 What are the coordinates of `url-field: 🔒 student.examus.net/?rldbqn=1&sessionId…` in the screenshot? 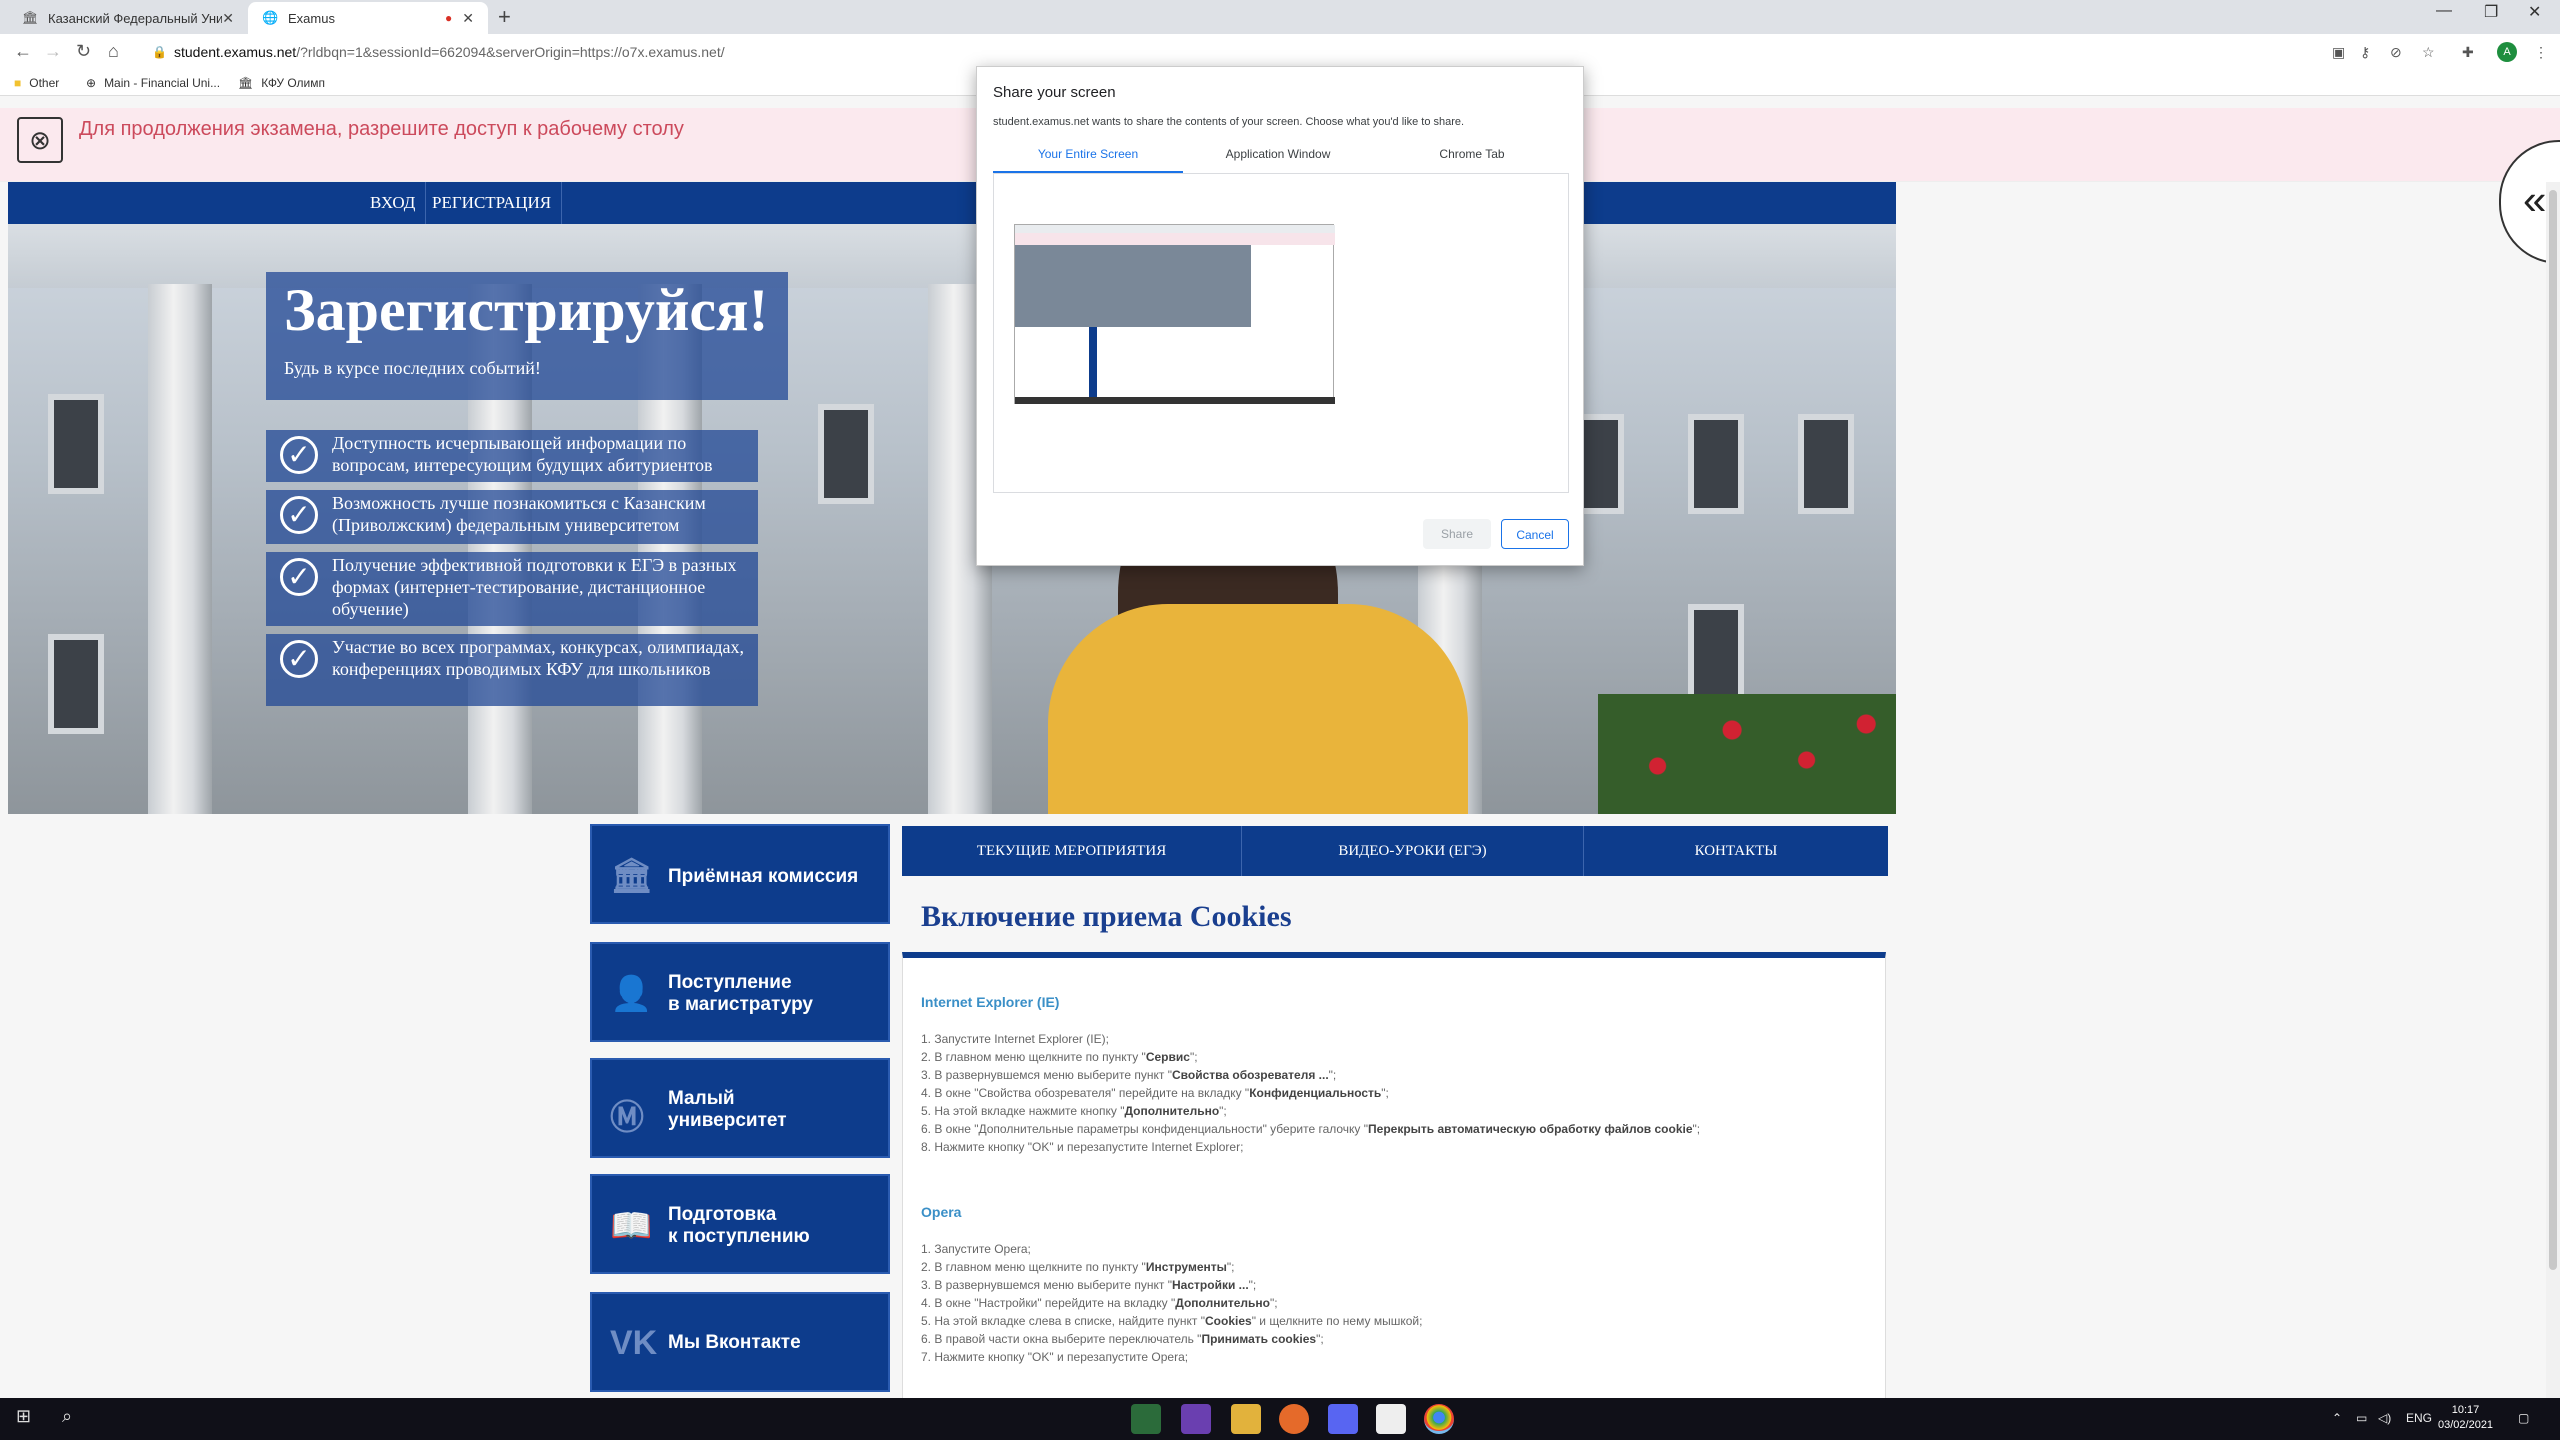 It's located at (1230, 52).